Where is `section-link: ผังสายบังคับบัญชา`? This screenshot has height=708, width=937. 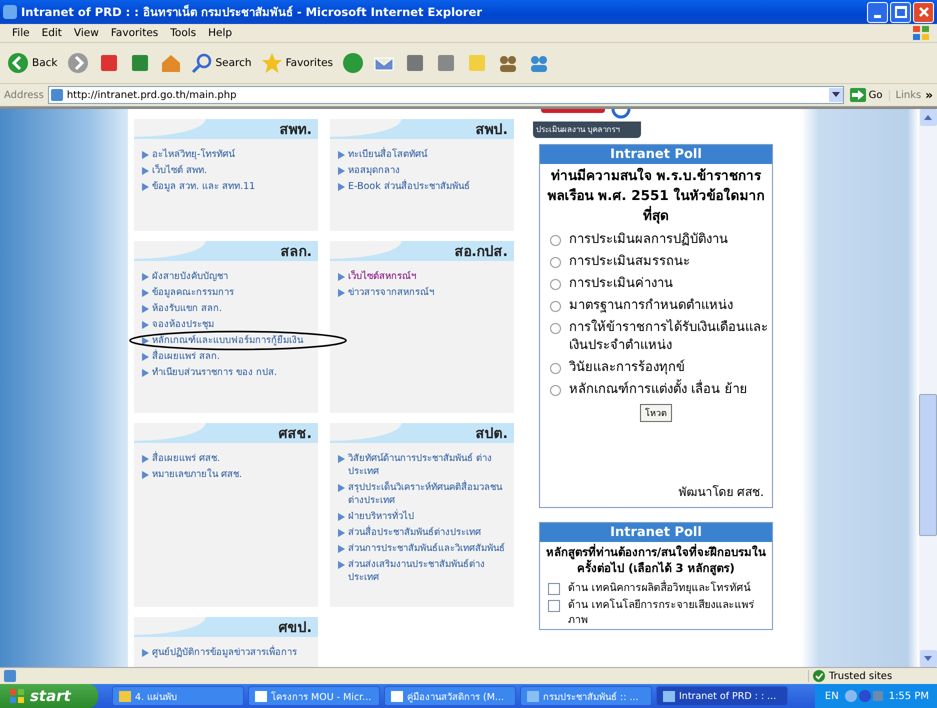 section-link: ผังสายบังคับบัญชา is located at coordinates (190, 276).